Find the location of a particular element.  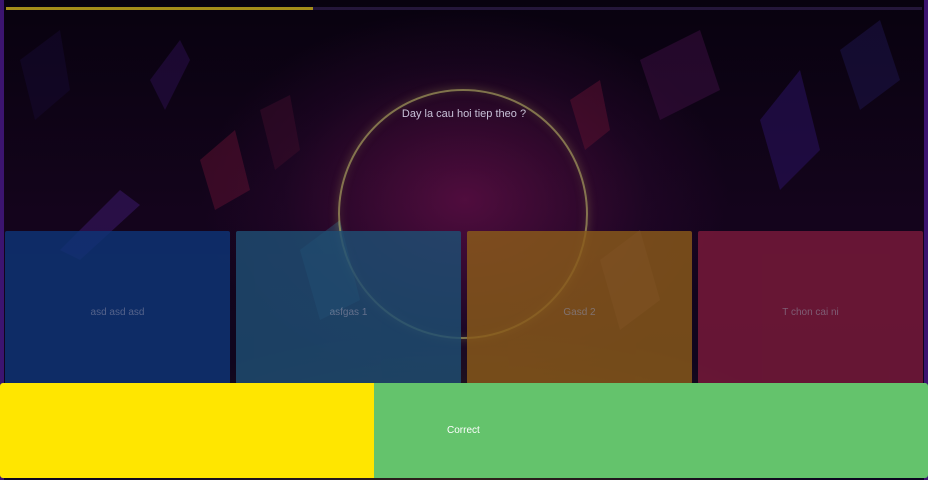

timer-progress-bar is located at coordinates (464, 8).